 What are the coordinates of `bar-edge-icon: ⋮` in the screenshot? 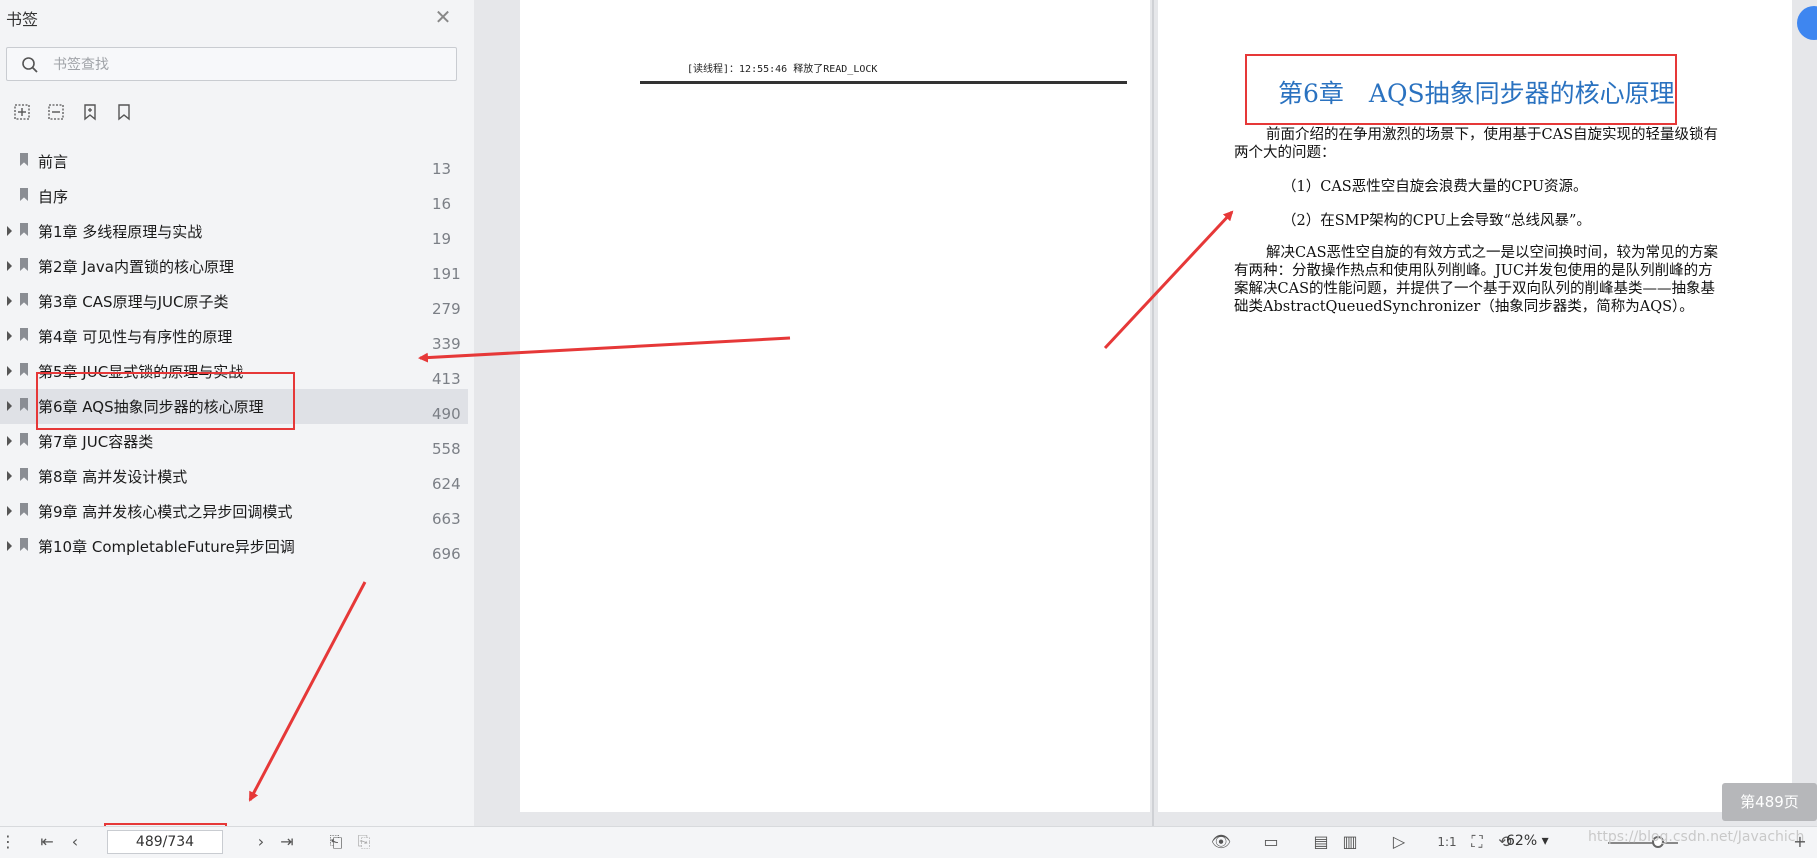 It's located at (8, 842).